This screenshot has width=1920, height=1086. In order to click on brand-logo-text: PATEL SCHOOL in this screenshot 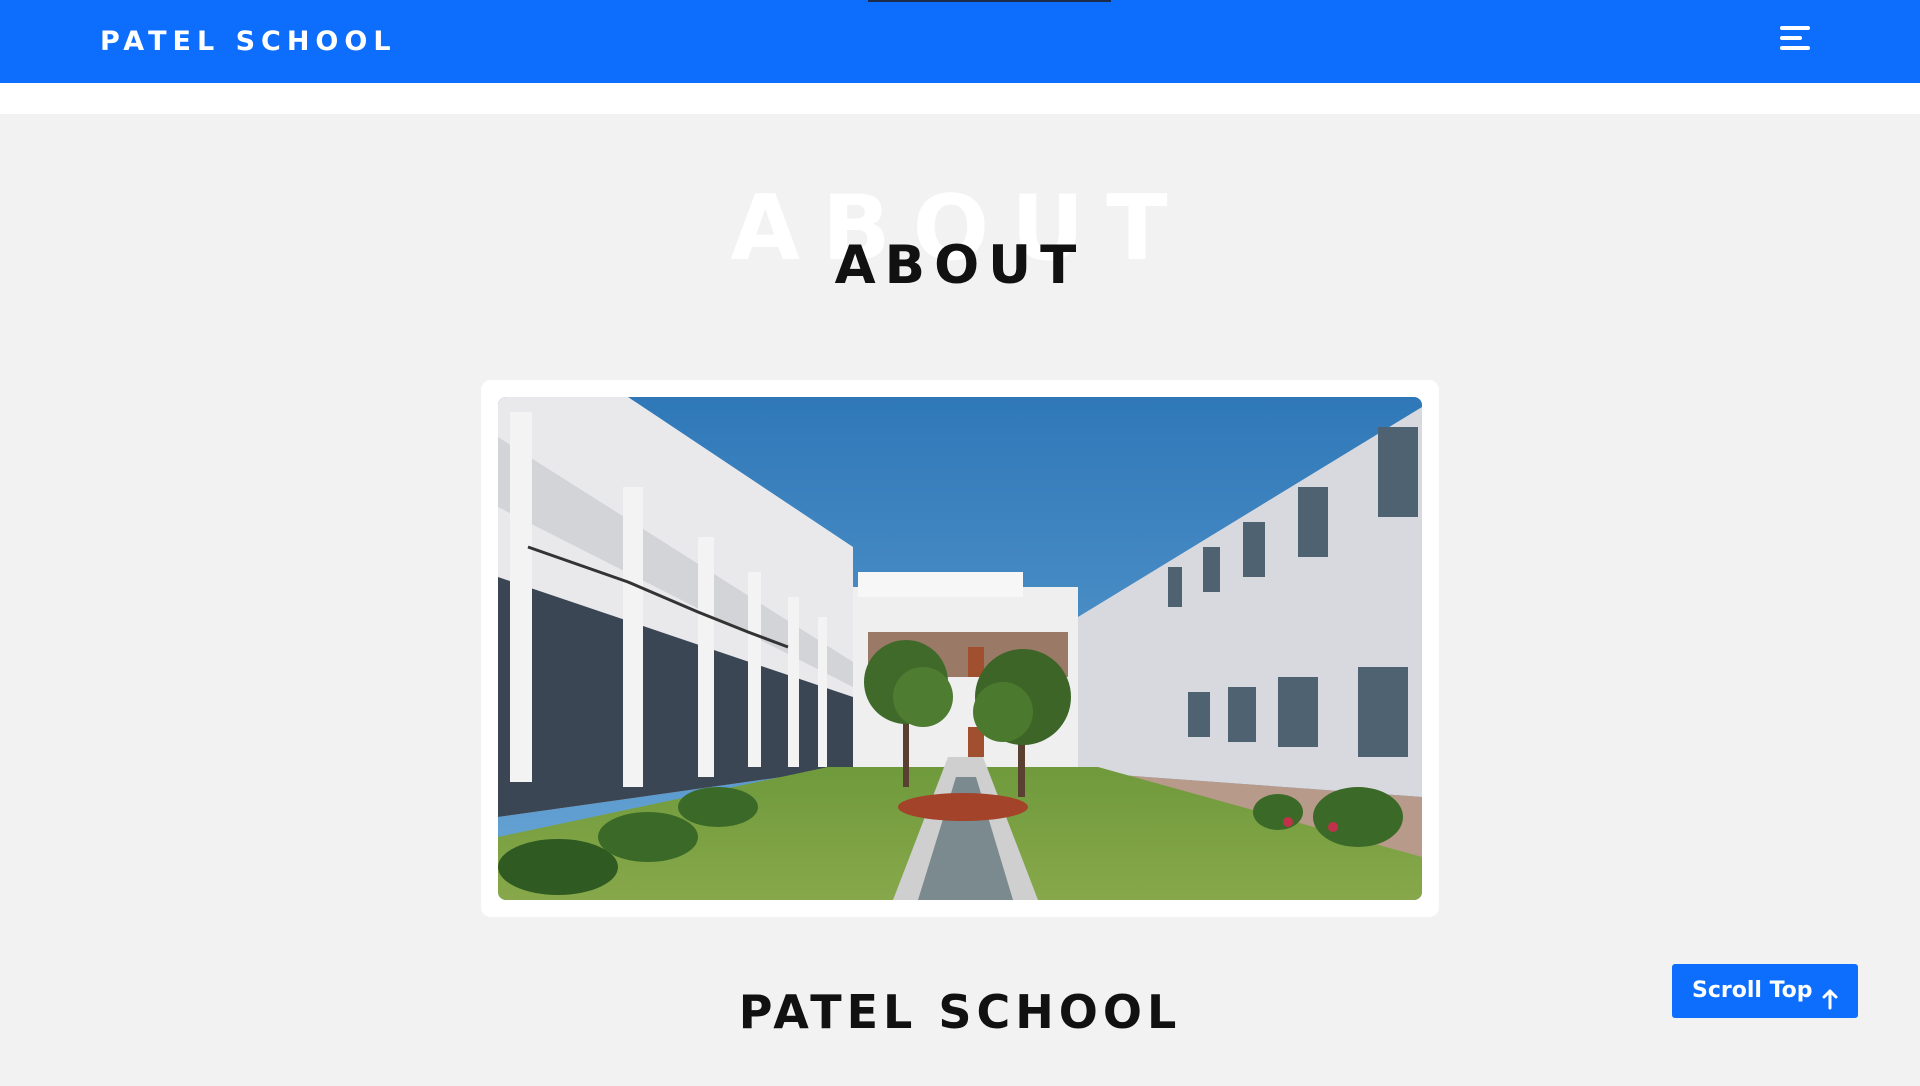, I will do `click(248, 41)`.